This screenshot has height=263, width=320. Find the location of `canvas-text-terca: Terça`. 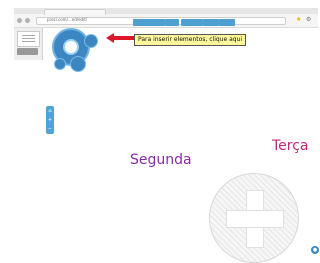

canvas-text-terca: Terça is located at coordinates (290, 146).